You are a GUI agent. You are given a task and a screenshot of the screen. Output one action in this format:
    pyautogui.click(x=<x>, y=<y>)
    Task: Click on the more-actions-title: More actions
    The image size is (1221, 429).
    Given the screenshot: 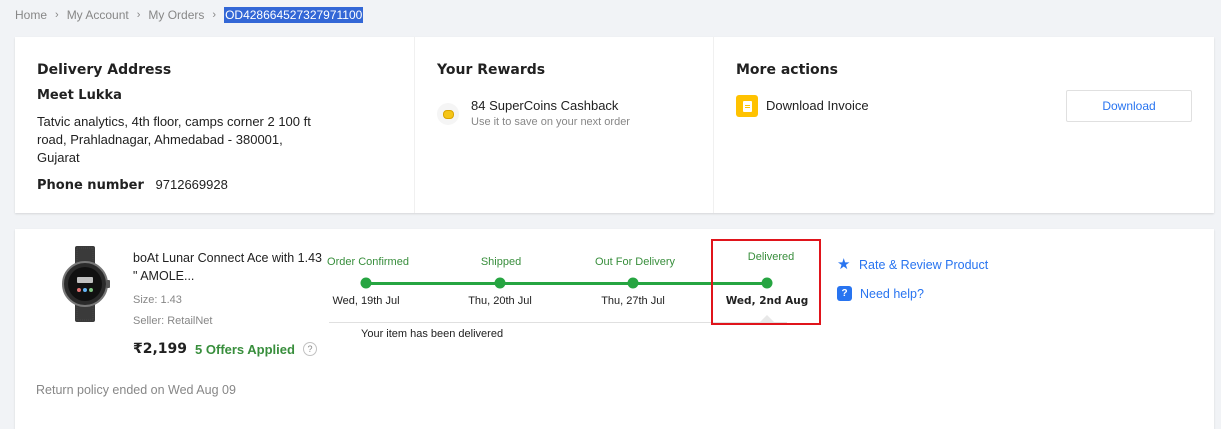 What is the action you would take?
    pyautogui.click(x=787, y=70)
    